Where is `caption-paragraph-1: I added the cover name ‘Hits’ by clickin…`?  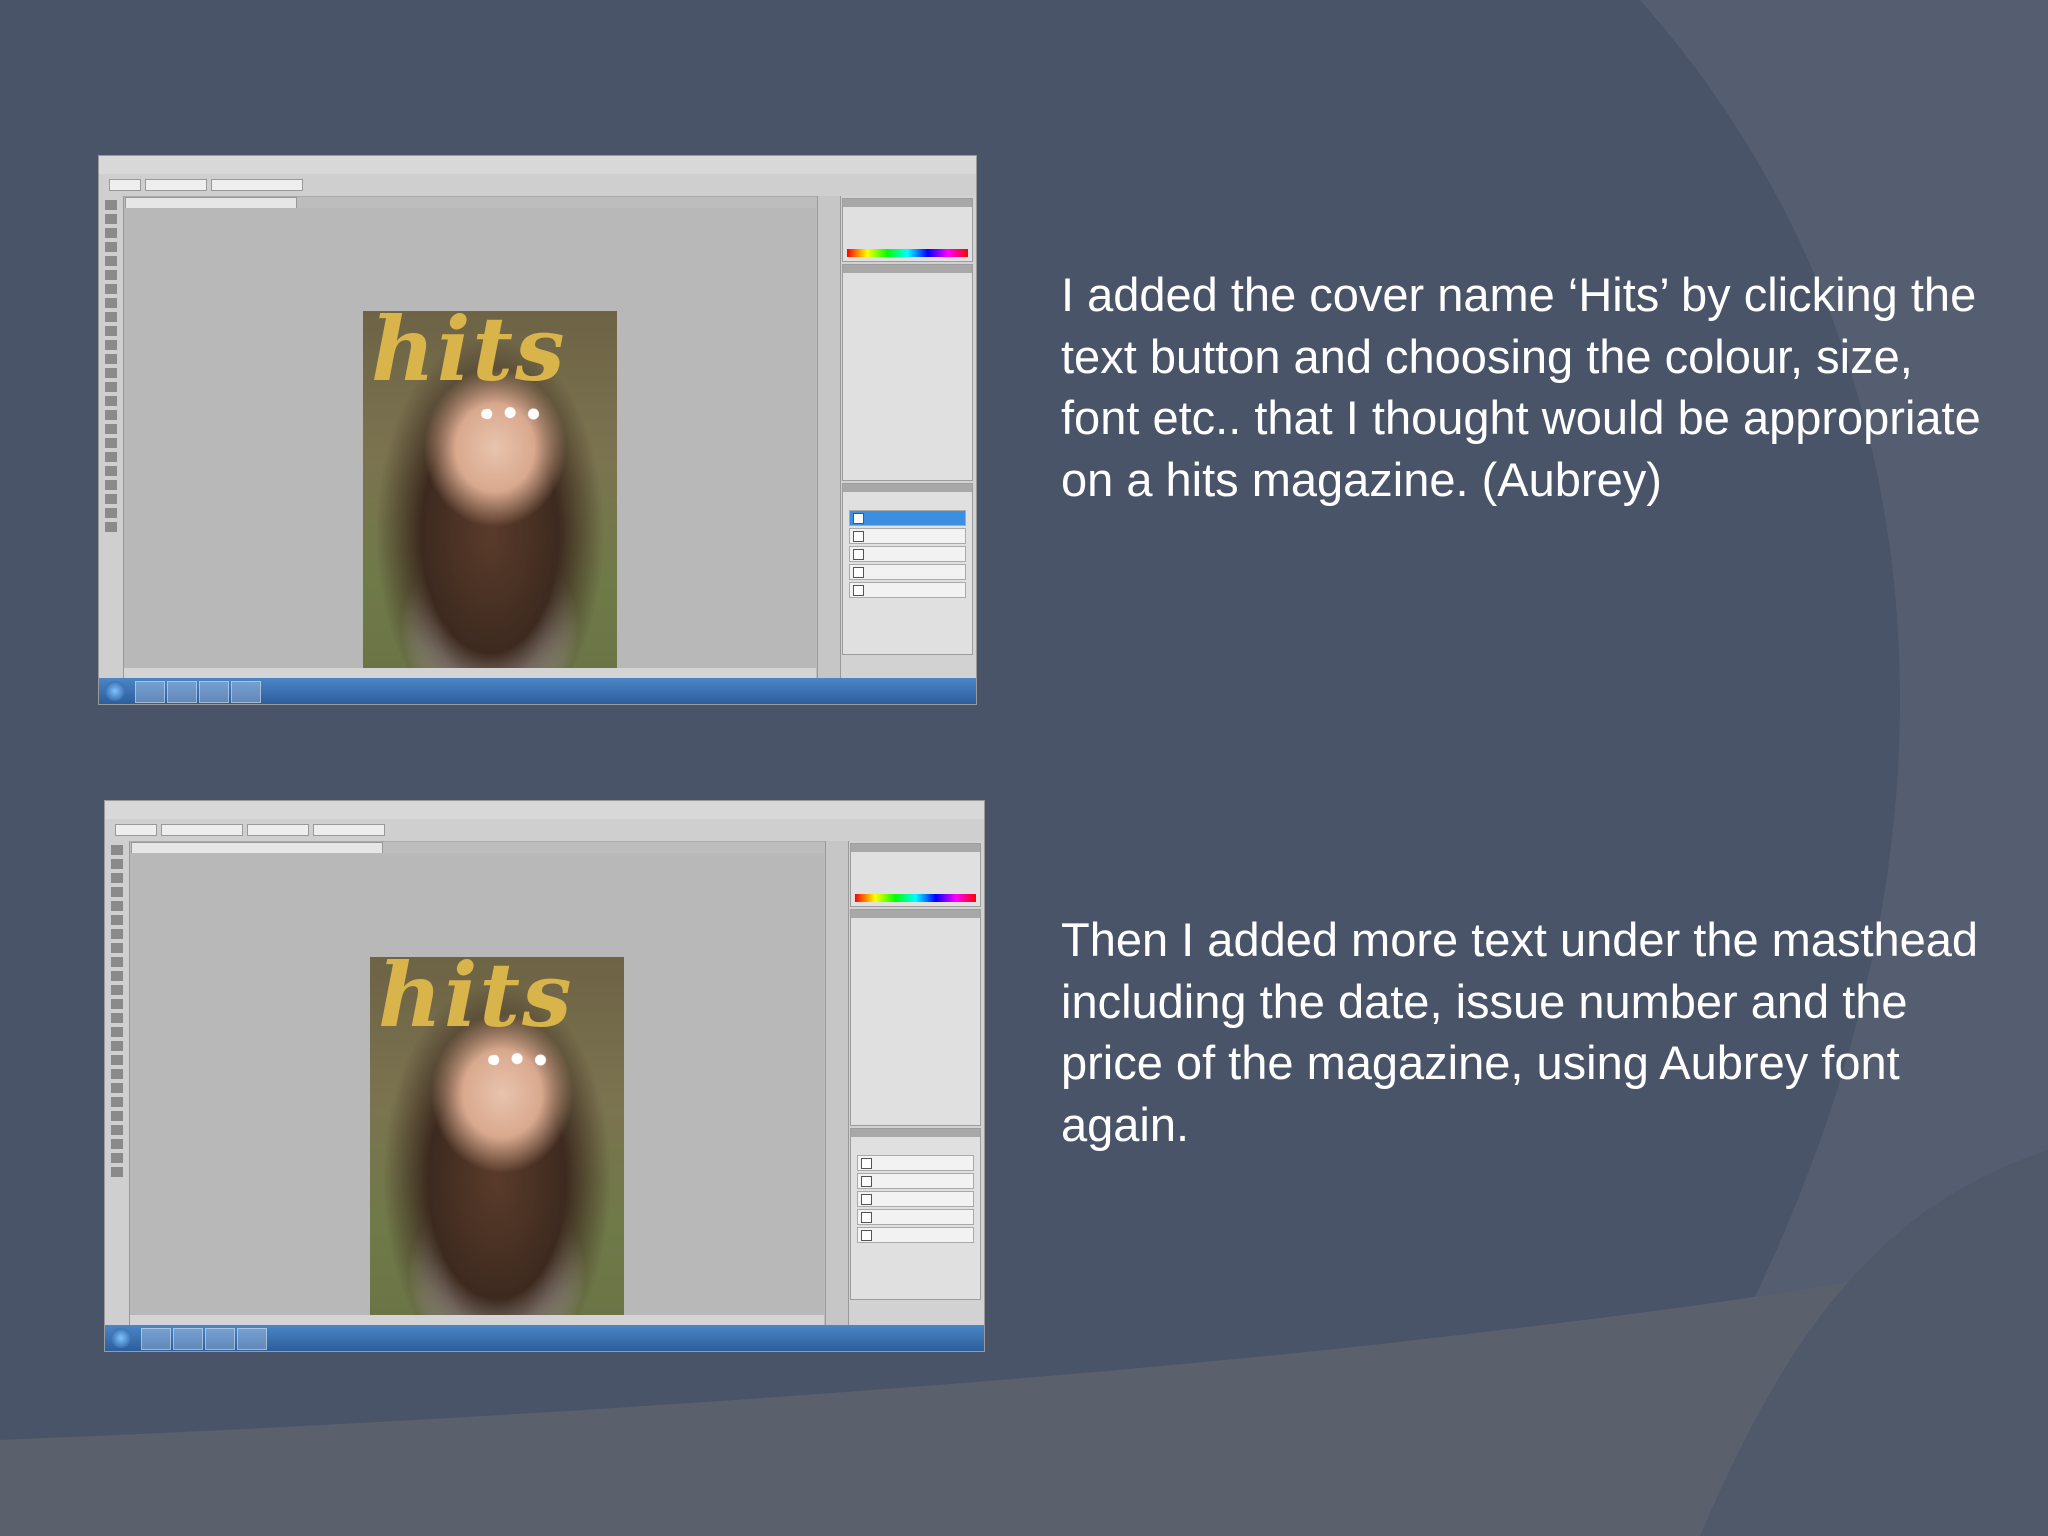 caption-paragraph-1: I added the cover name ‘Hits’ by clickin… is located at coordinates (1521, 387).